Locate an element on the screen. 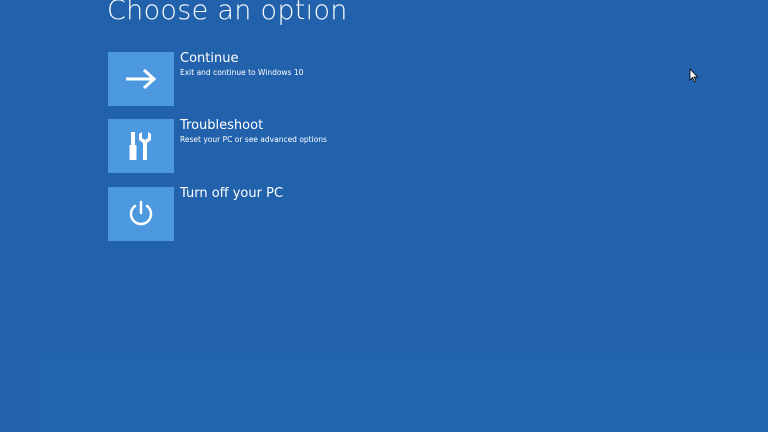  continue-description: Exit and continue to Windows 10 is located at coordinates (242, 72).